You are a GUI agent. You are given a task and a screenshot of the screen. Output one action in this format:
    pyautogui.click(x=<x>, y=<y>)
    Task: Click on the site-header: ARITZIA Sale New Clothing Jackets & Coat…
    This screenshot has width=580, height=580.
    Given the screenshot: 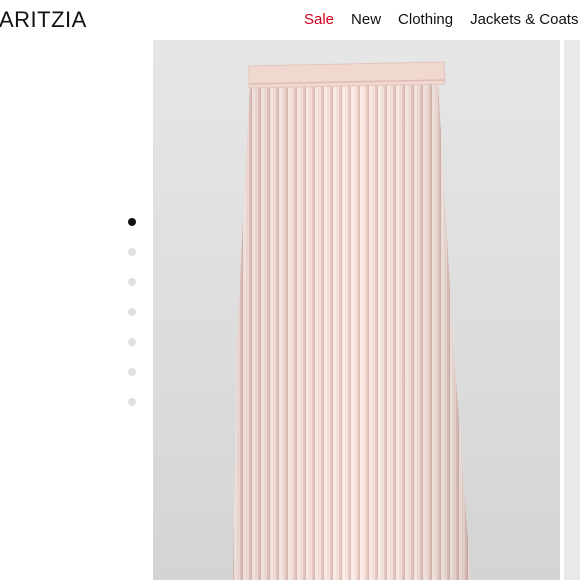 What is the action you would take?
    pyautogui.click(x=290, y=20)
    